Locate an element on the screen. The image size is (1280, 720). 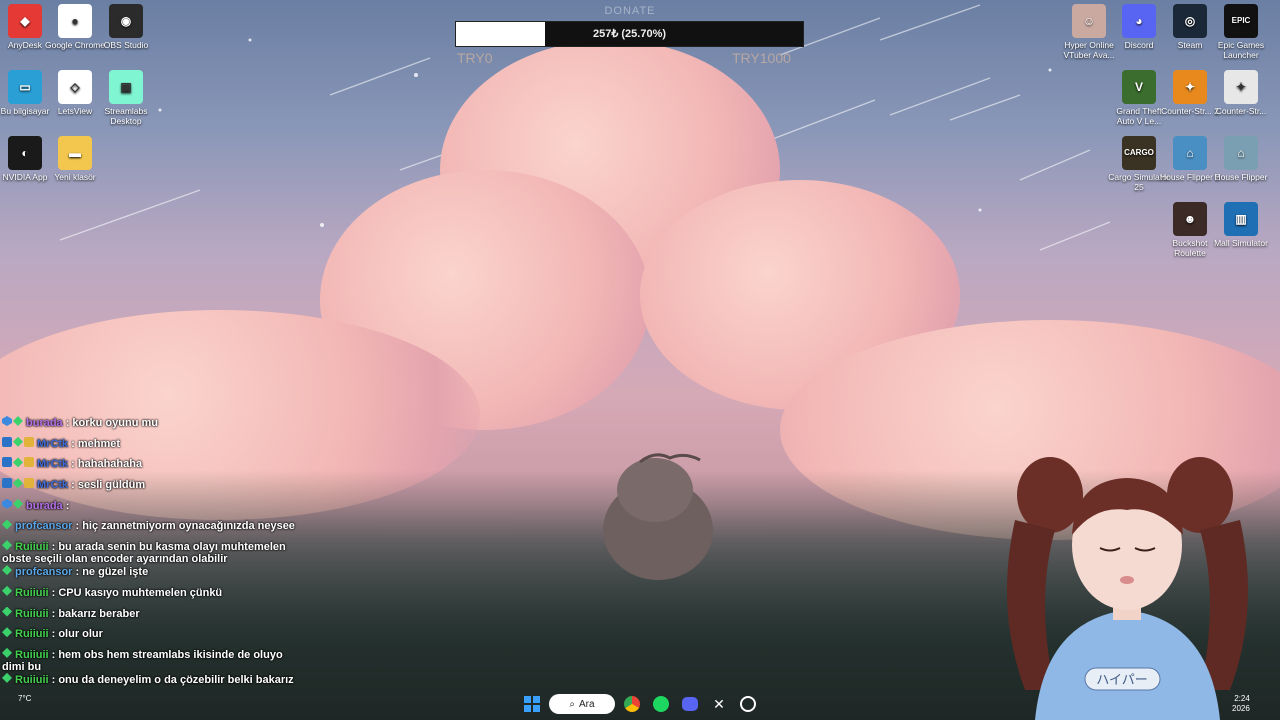
chat-text: : CPU kasıyo muhtemelen çünkü is located at coordinates (137, 592).